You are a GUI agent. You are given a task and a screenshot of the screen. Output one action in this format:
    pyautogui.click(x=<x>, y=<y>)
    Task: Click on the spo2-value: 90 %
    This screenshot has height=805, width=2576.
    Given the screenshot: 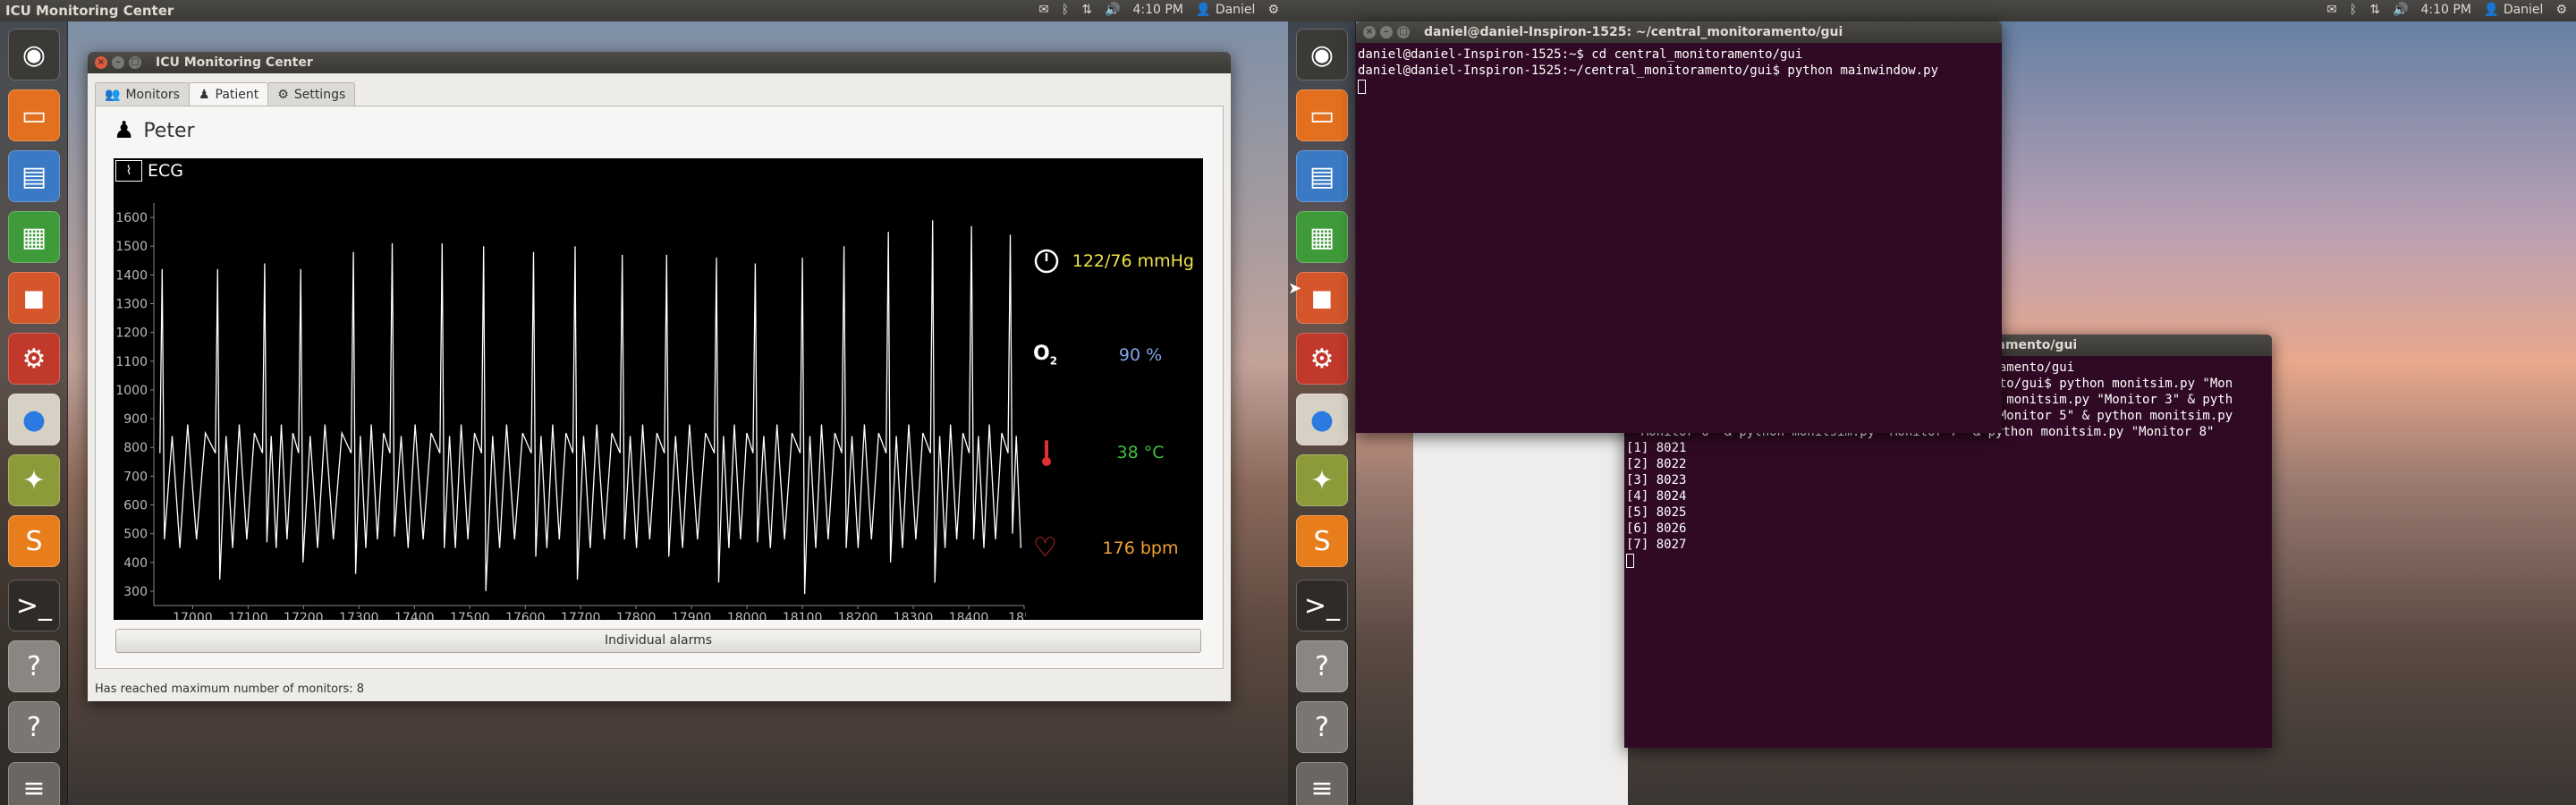 What is the action you would take?
    pyautogui.click(x=1140, y=354)
    